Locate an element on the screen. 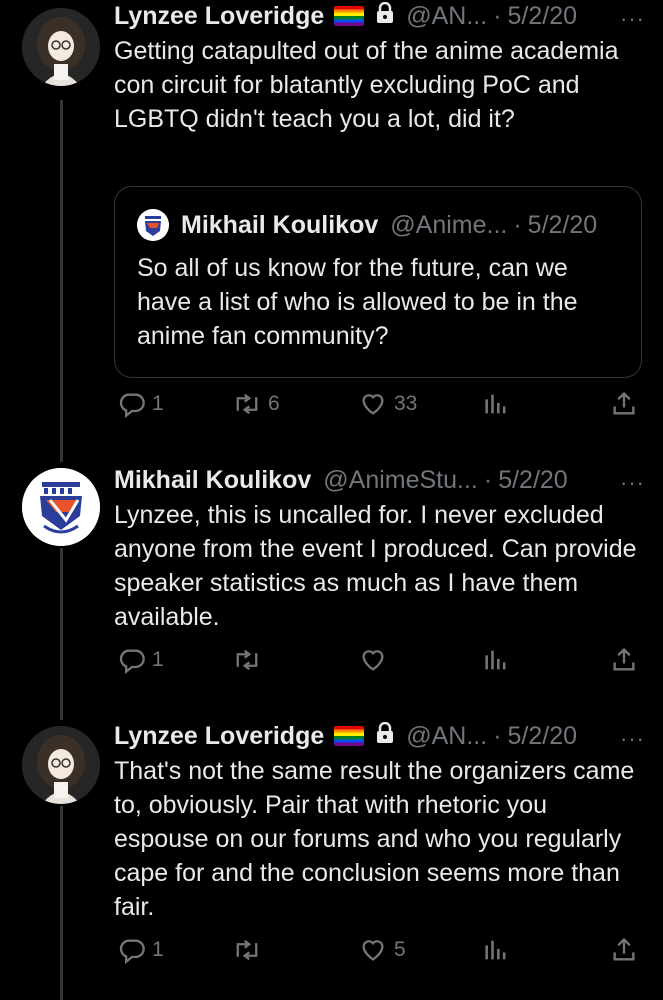 The width and height of the screenshot is (663, 1000). like-count: 5 is located at coordinates (400, 949).